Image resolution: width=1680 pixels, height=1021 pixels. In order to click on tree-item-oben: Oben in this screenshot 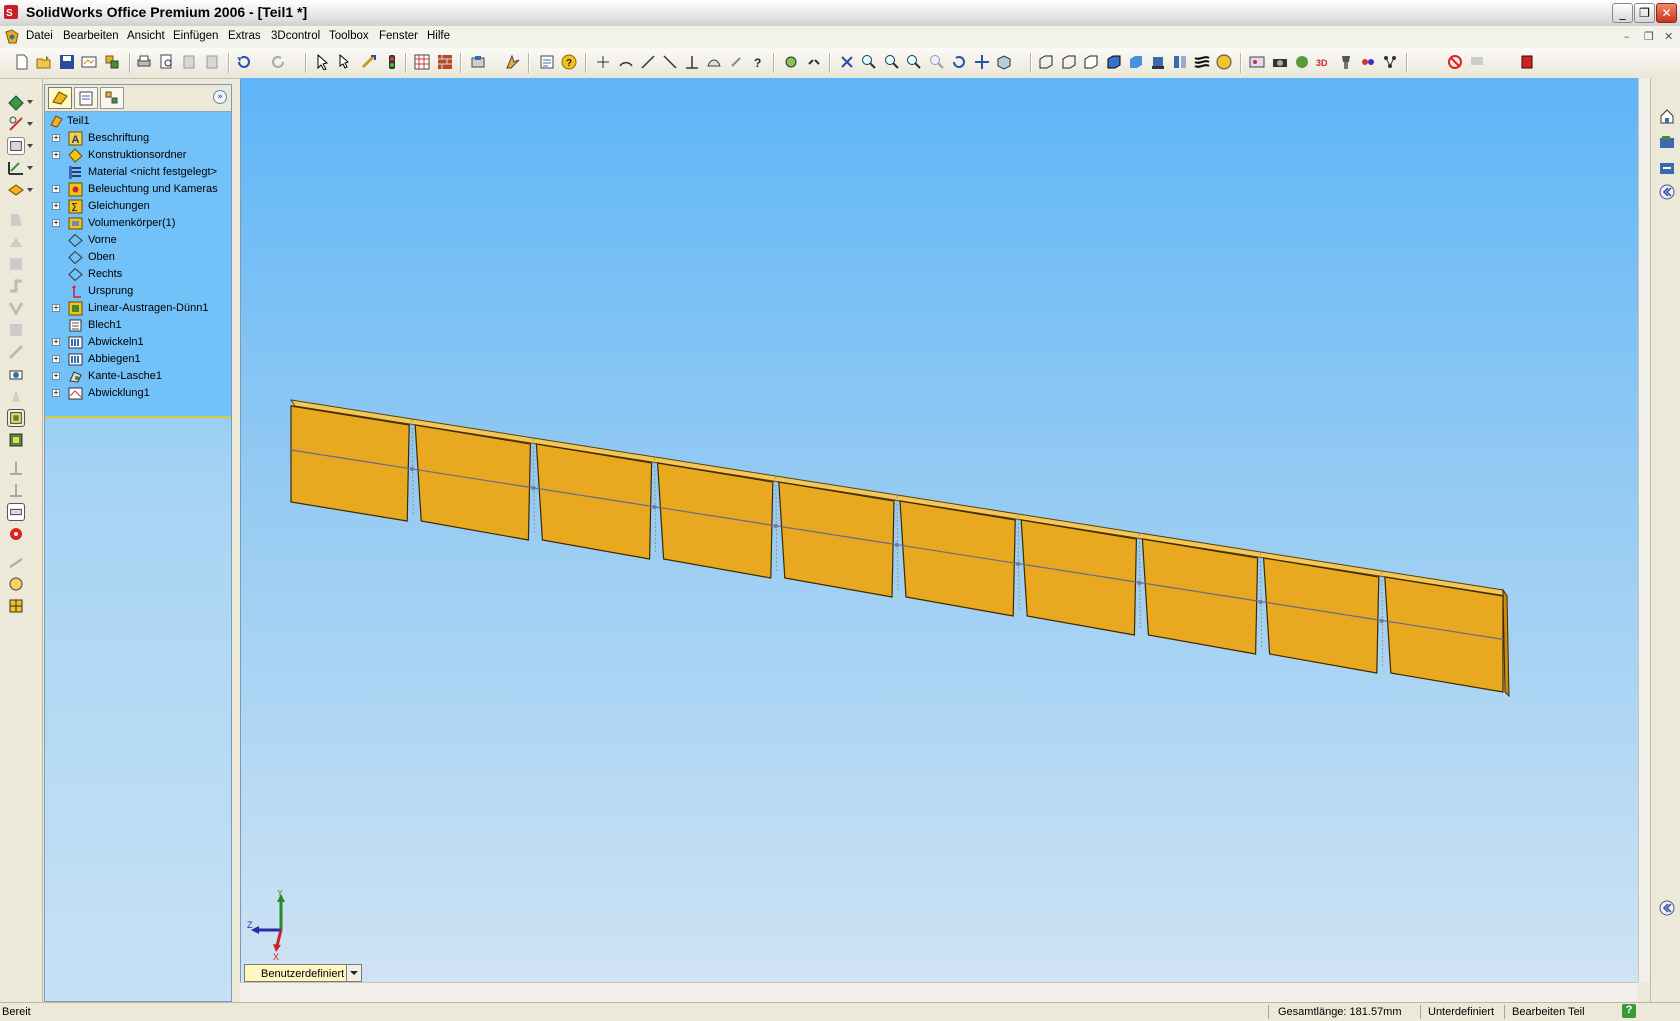, I will do `click(138, 257)`.